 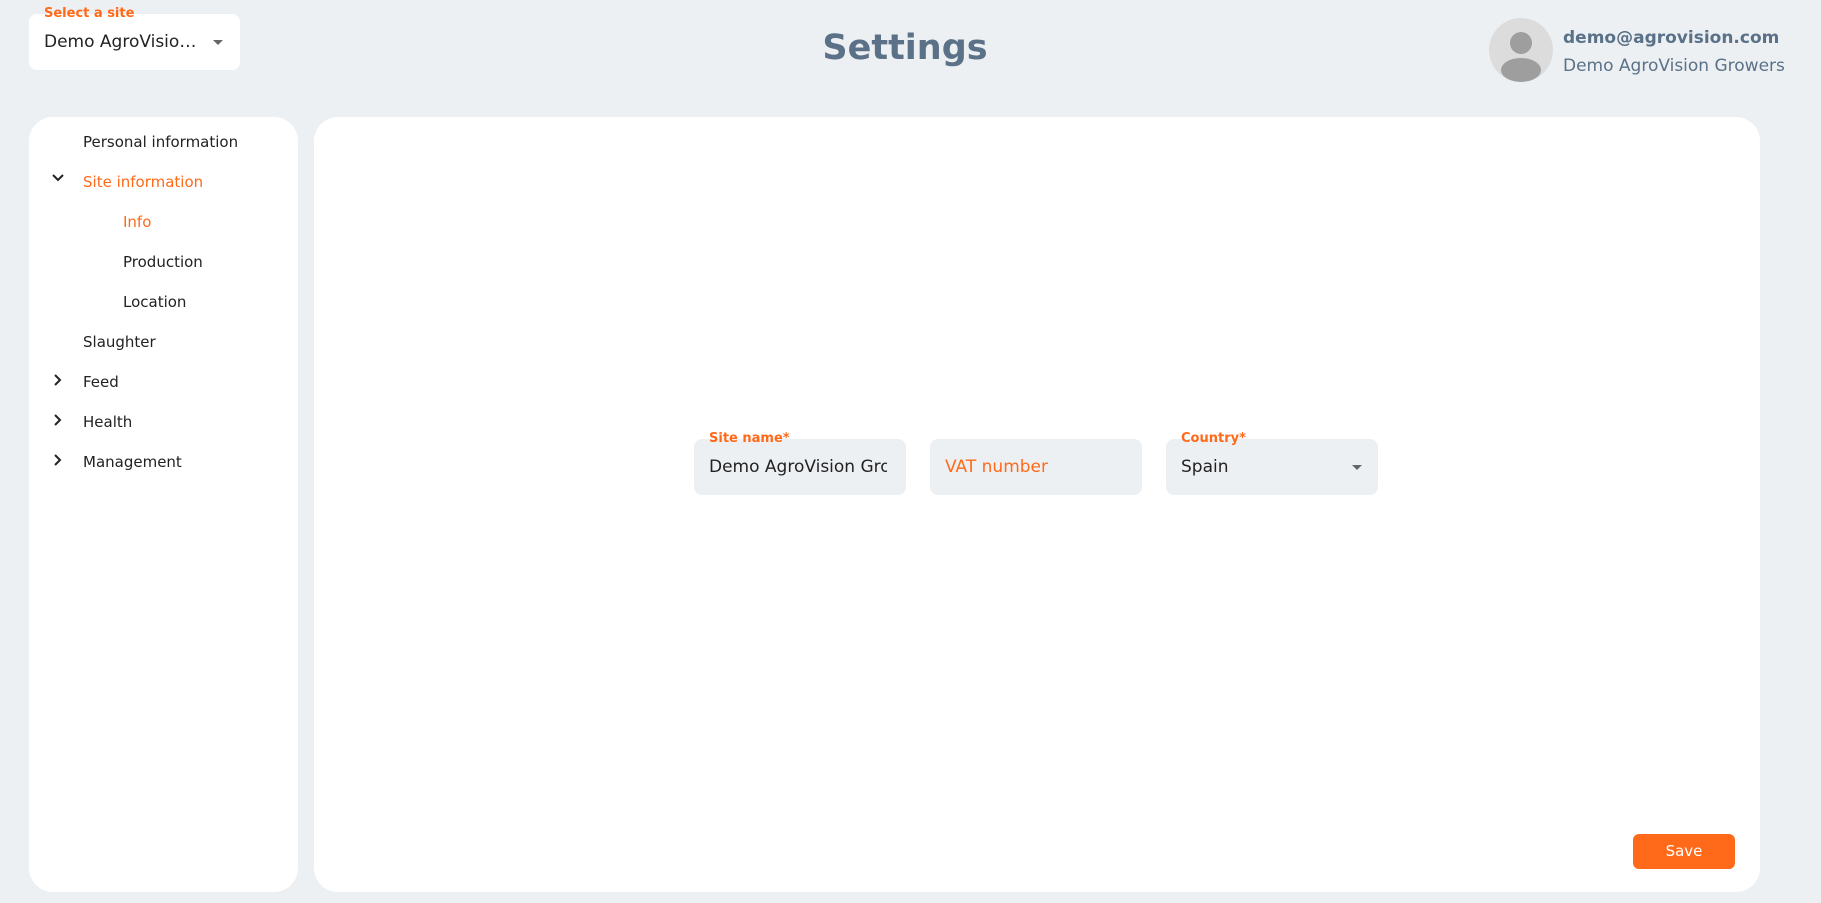 What do you see at coordinates (101, 382) in the screenshot?
I see `sidebar-item-feed: Feed` at bounding box center [101, 382].